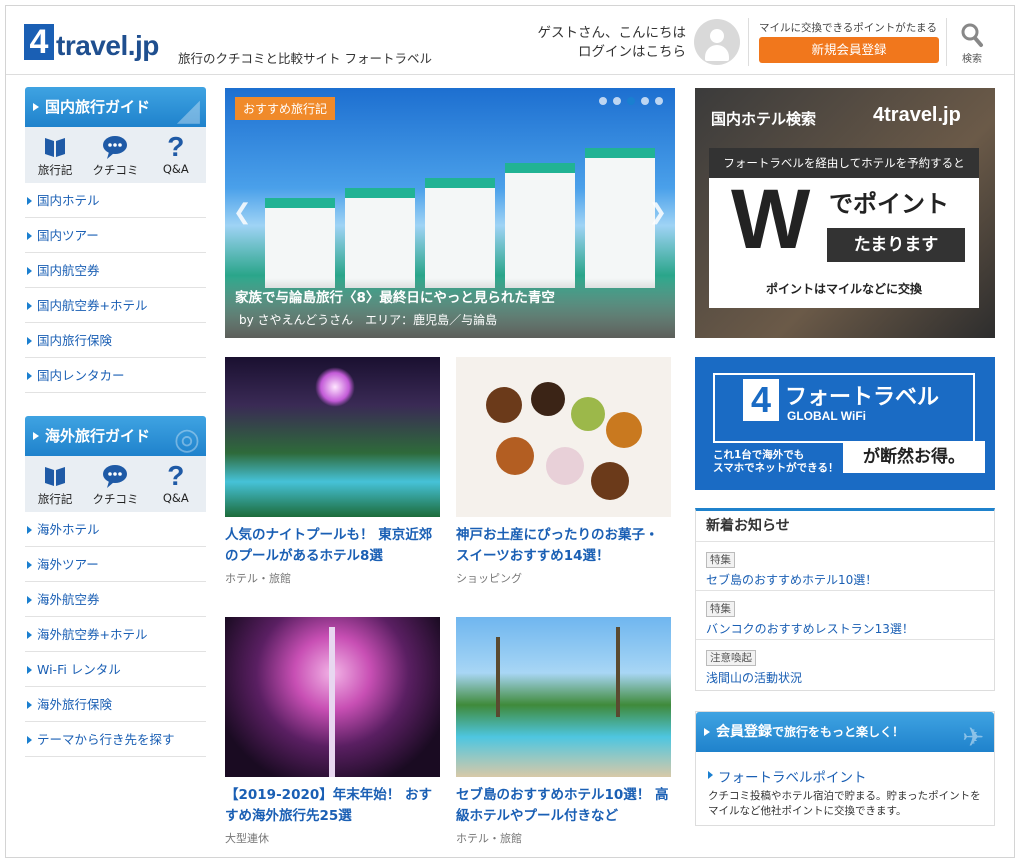 This screenshot has width=1020, height=863. I want to click on card-title: 人気のナイトプールも！ 東京近郊のプールがあるホテル8選, so click(332, 546).